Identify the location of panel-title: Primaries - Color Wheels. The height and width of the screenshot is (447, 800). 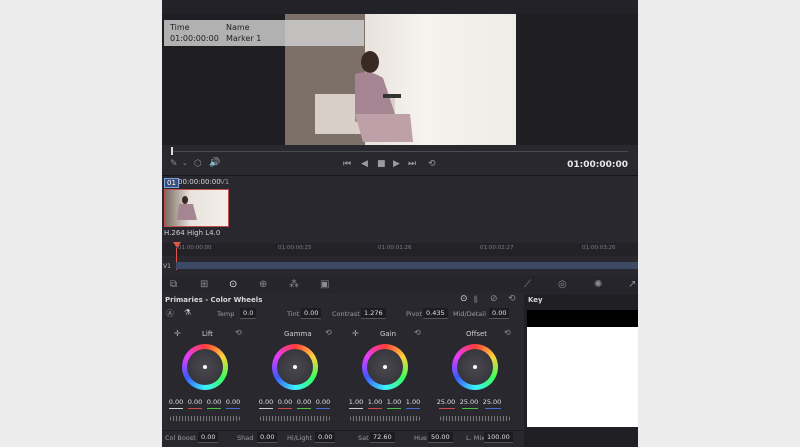
(214, 300).